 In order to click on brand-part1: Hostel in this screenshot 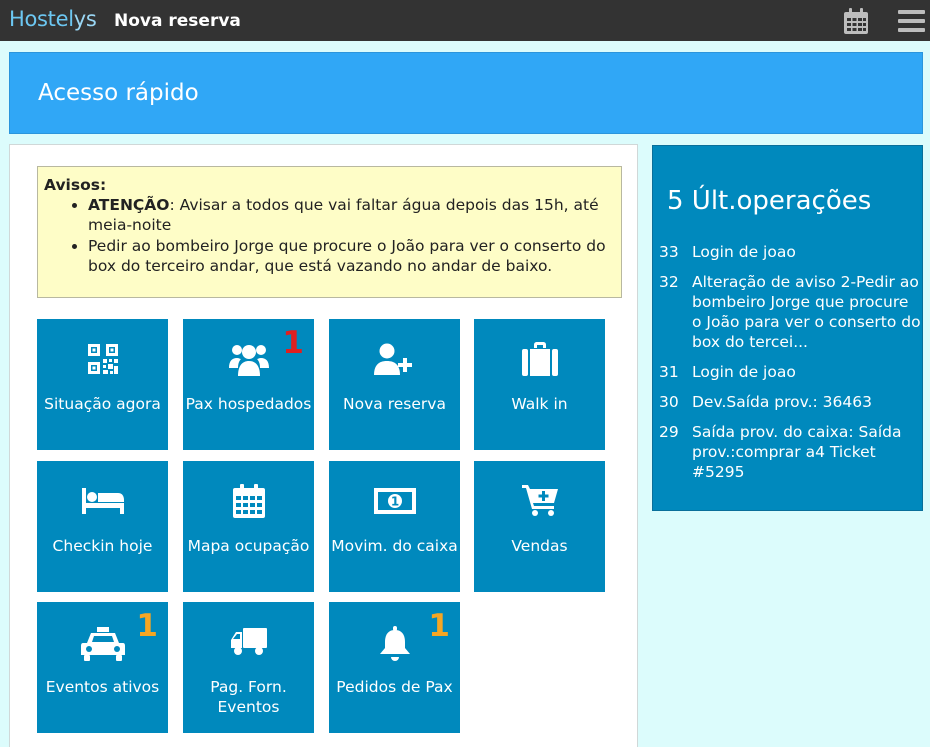, I will do `click(41, 19)`.